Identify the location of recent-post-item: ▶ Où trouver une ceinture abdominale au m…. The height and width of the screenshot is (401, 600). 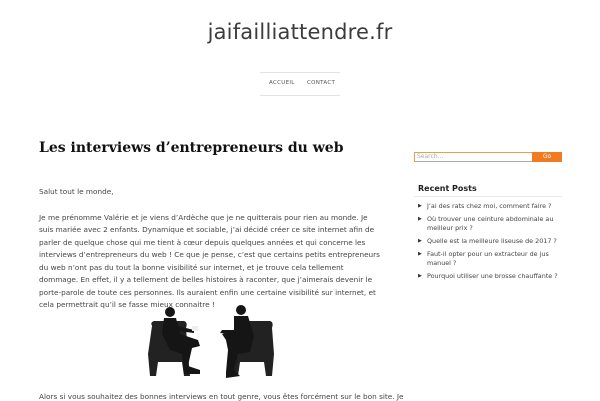
(493, 224).